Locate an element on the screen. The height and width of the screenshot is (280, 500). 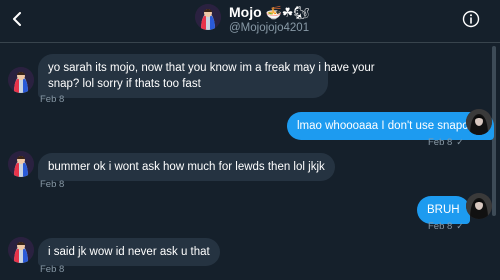
message-text-line: snap? lol sorry if thats too fast is located at coordinates (124, 84).